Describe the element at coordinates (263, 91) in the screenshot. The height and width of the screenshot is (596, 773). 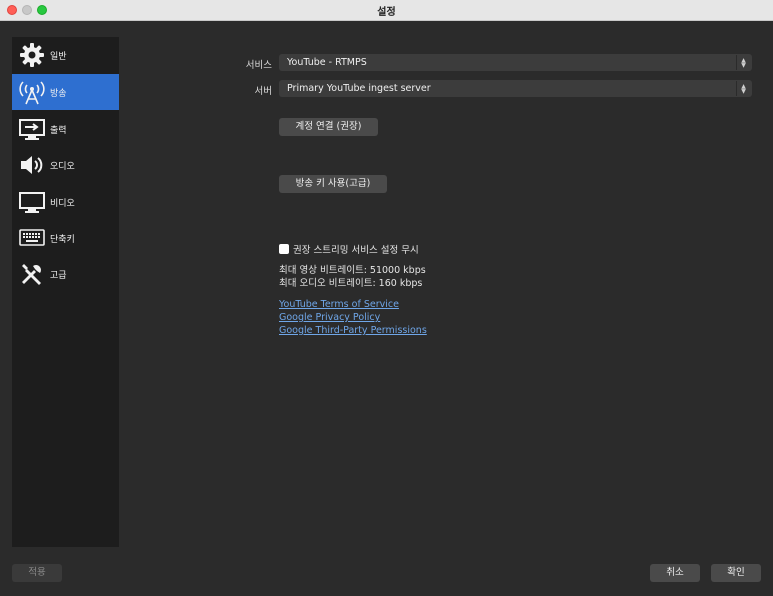
I see `server-label: 서버` at that location.